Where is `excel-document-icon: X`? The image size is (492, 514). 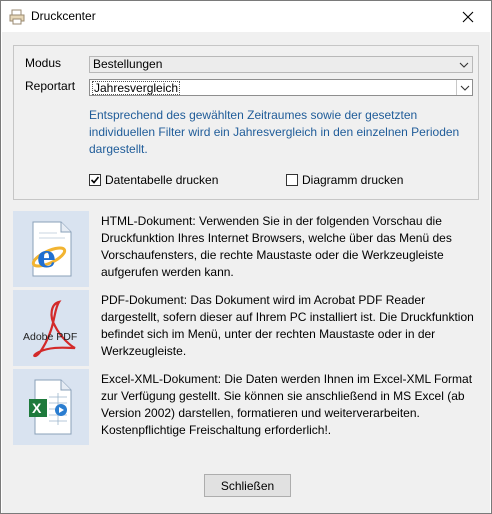
excel-document-icon: X is located at coordinates (51, 407).